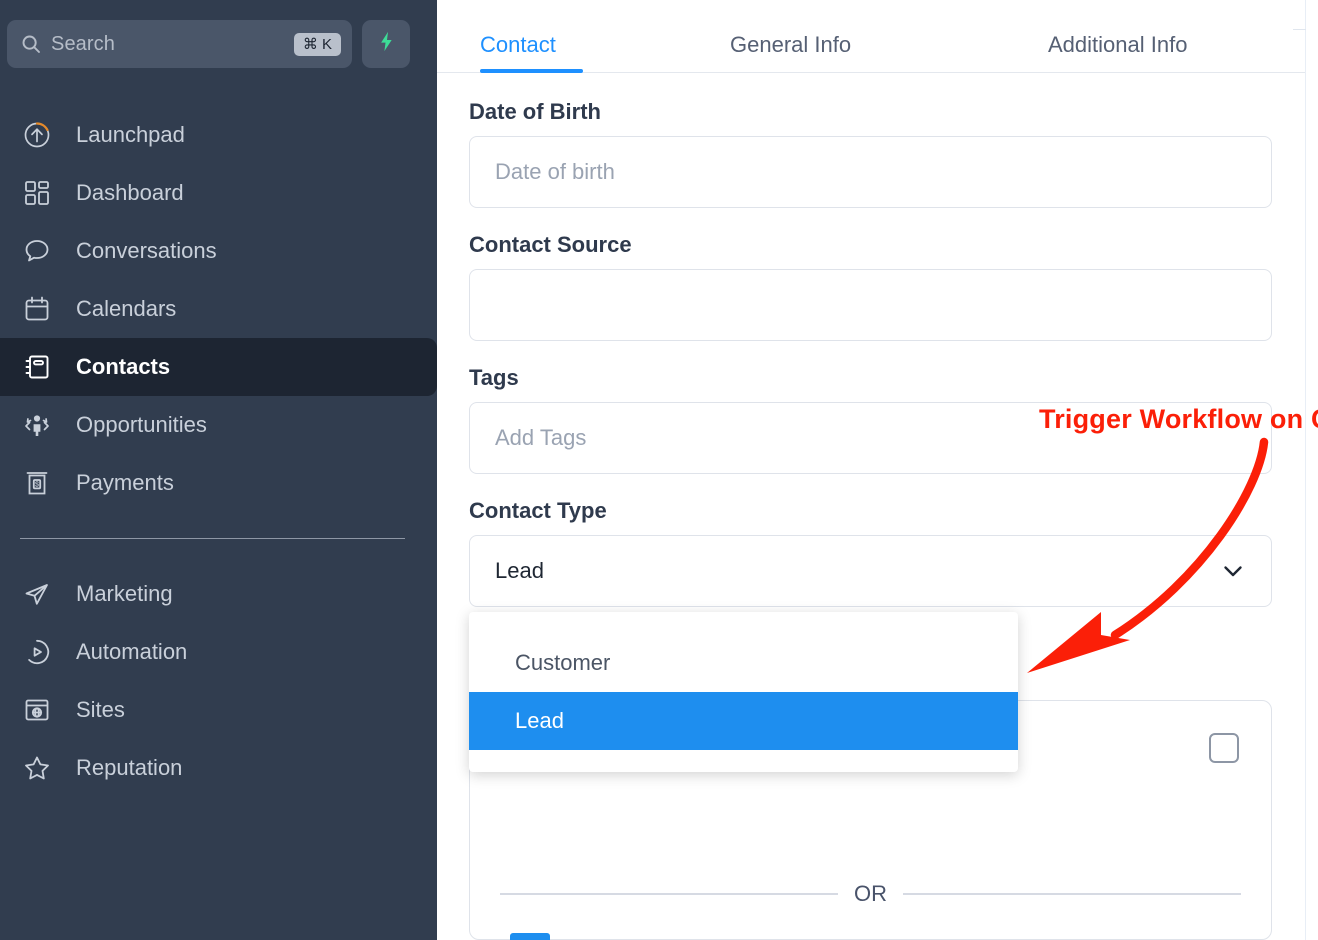 Image resolution: width=1318 pixels, height=940 pixels. I want to click on annotation-text: Trigger Workflow on Change, so click(1178, 419).